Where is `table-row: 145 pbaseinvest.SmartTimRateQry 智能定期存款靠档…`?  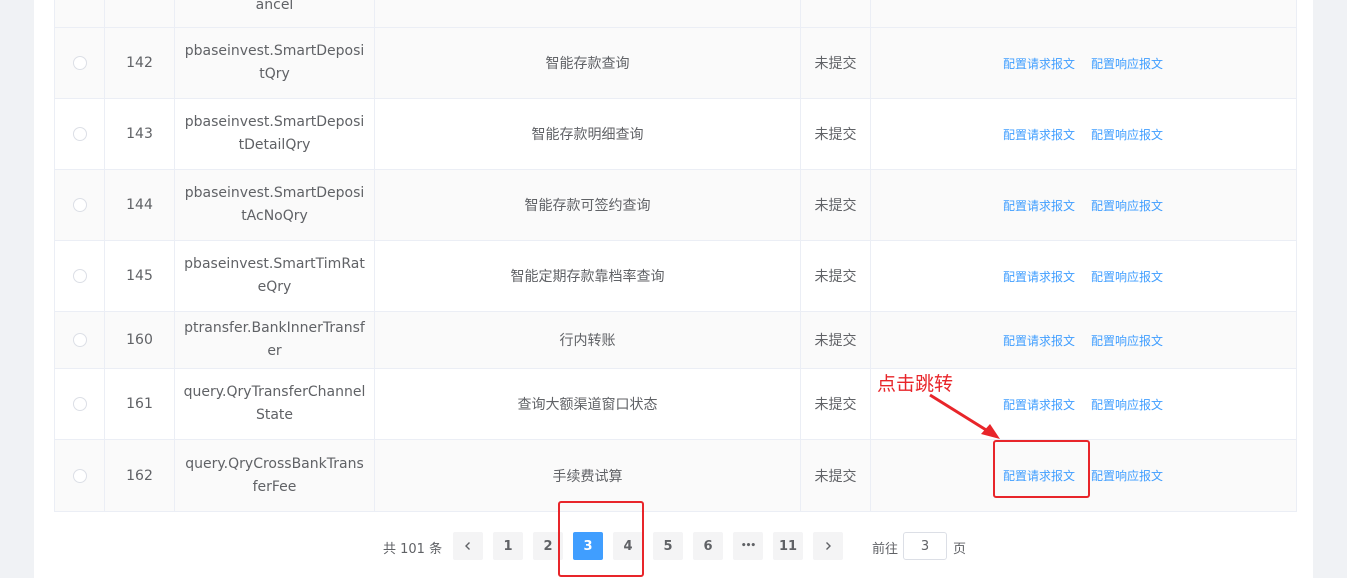 table-row: 145 pbaseinvest.SmartTimRateQry 智能定期存款靠档… is located at coordinates (675, 276).